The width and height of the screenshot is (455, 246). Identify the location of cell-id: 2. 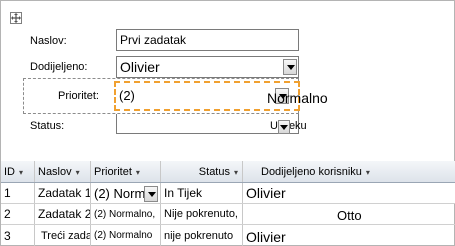
(18, 214).